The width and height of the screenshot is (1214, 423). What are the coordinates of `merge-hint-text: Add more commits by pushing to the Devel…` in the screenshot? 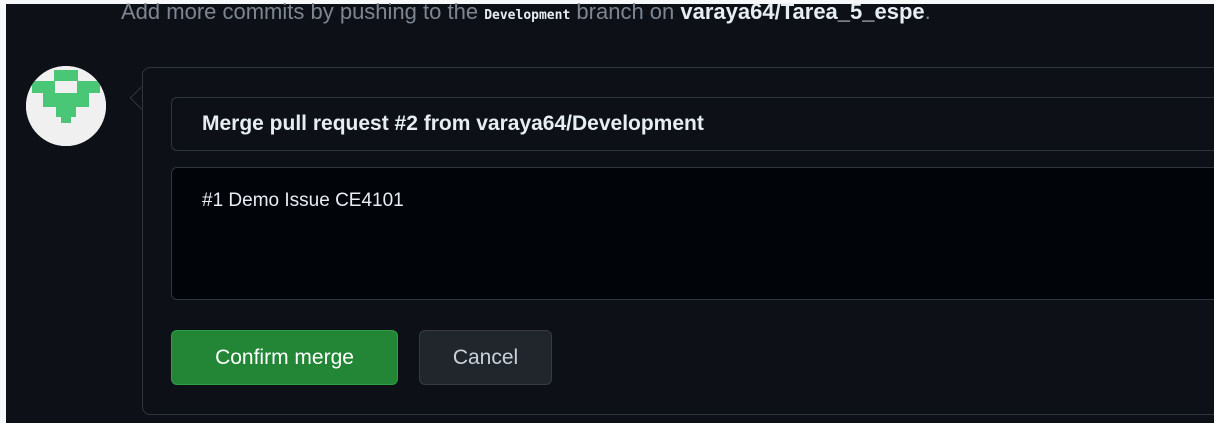 It's located at (526, 16).